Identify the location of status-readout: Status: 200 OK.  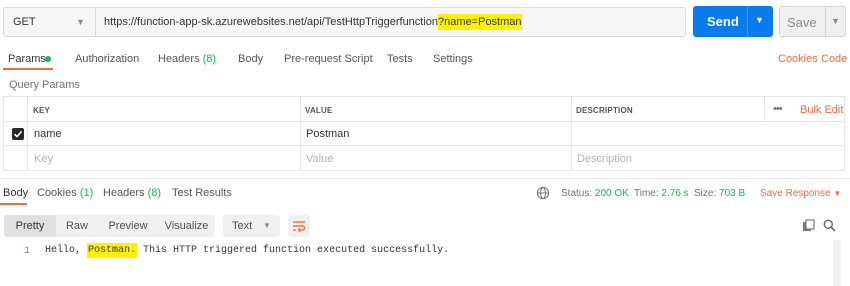
(595, 193).